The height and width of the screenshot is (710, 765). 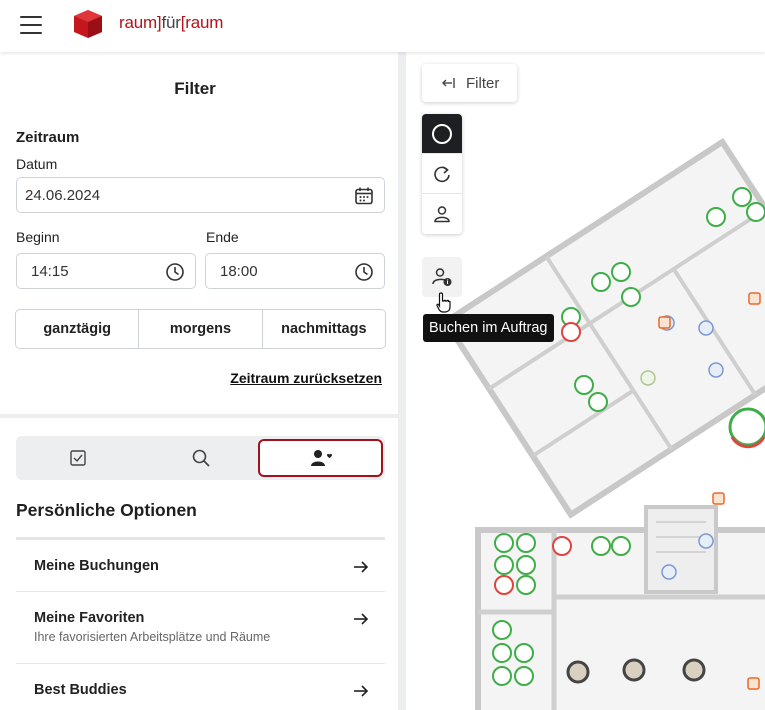 I want to click on user-button, so click(x=442, y=214).